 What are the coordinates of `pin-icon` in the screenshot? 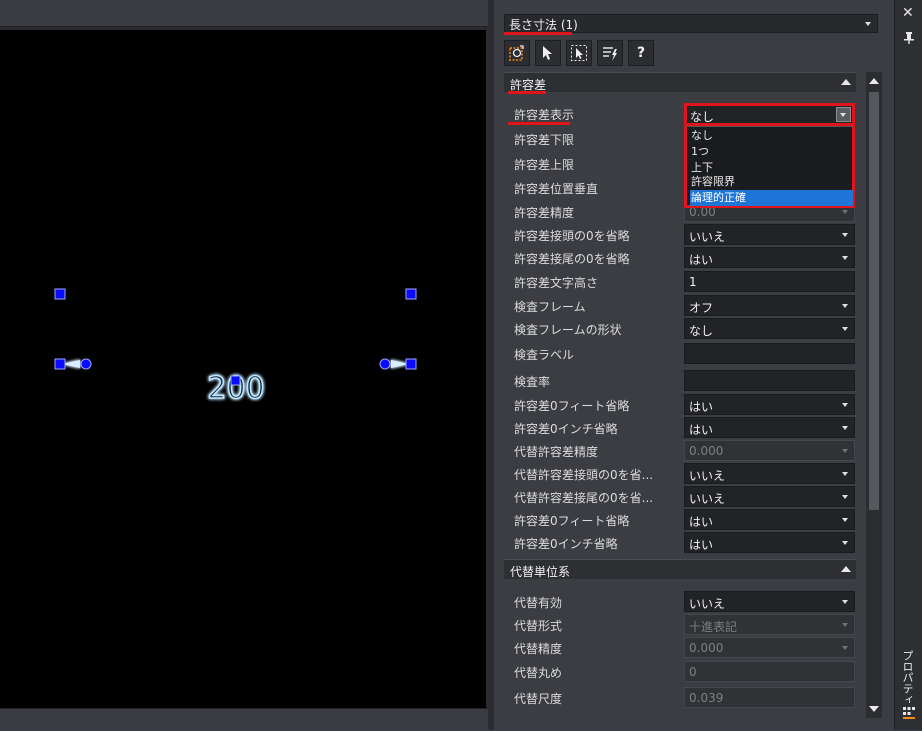 It's located at (909, 38).